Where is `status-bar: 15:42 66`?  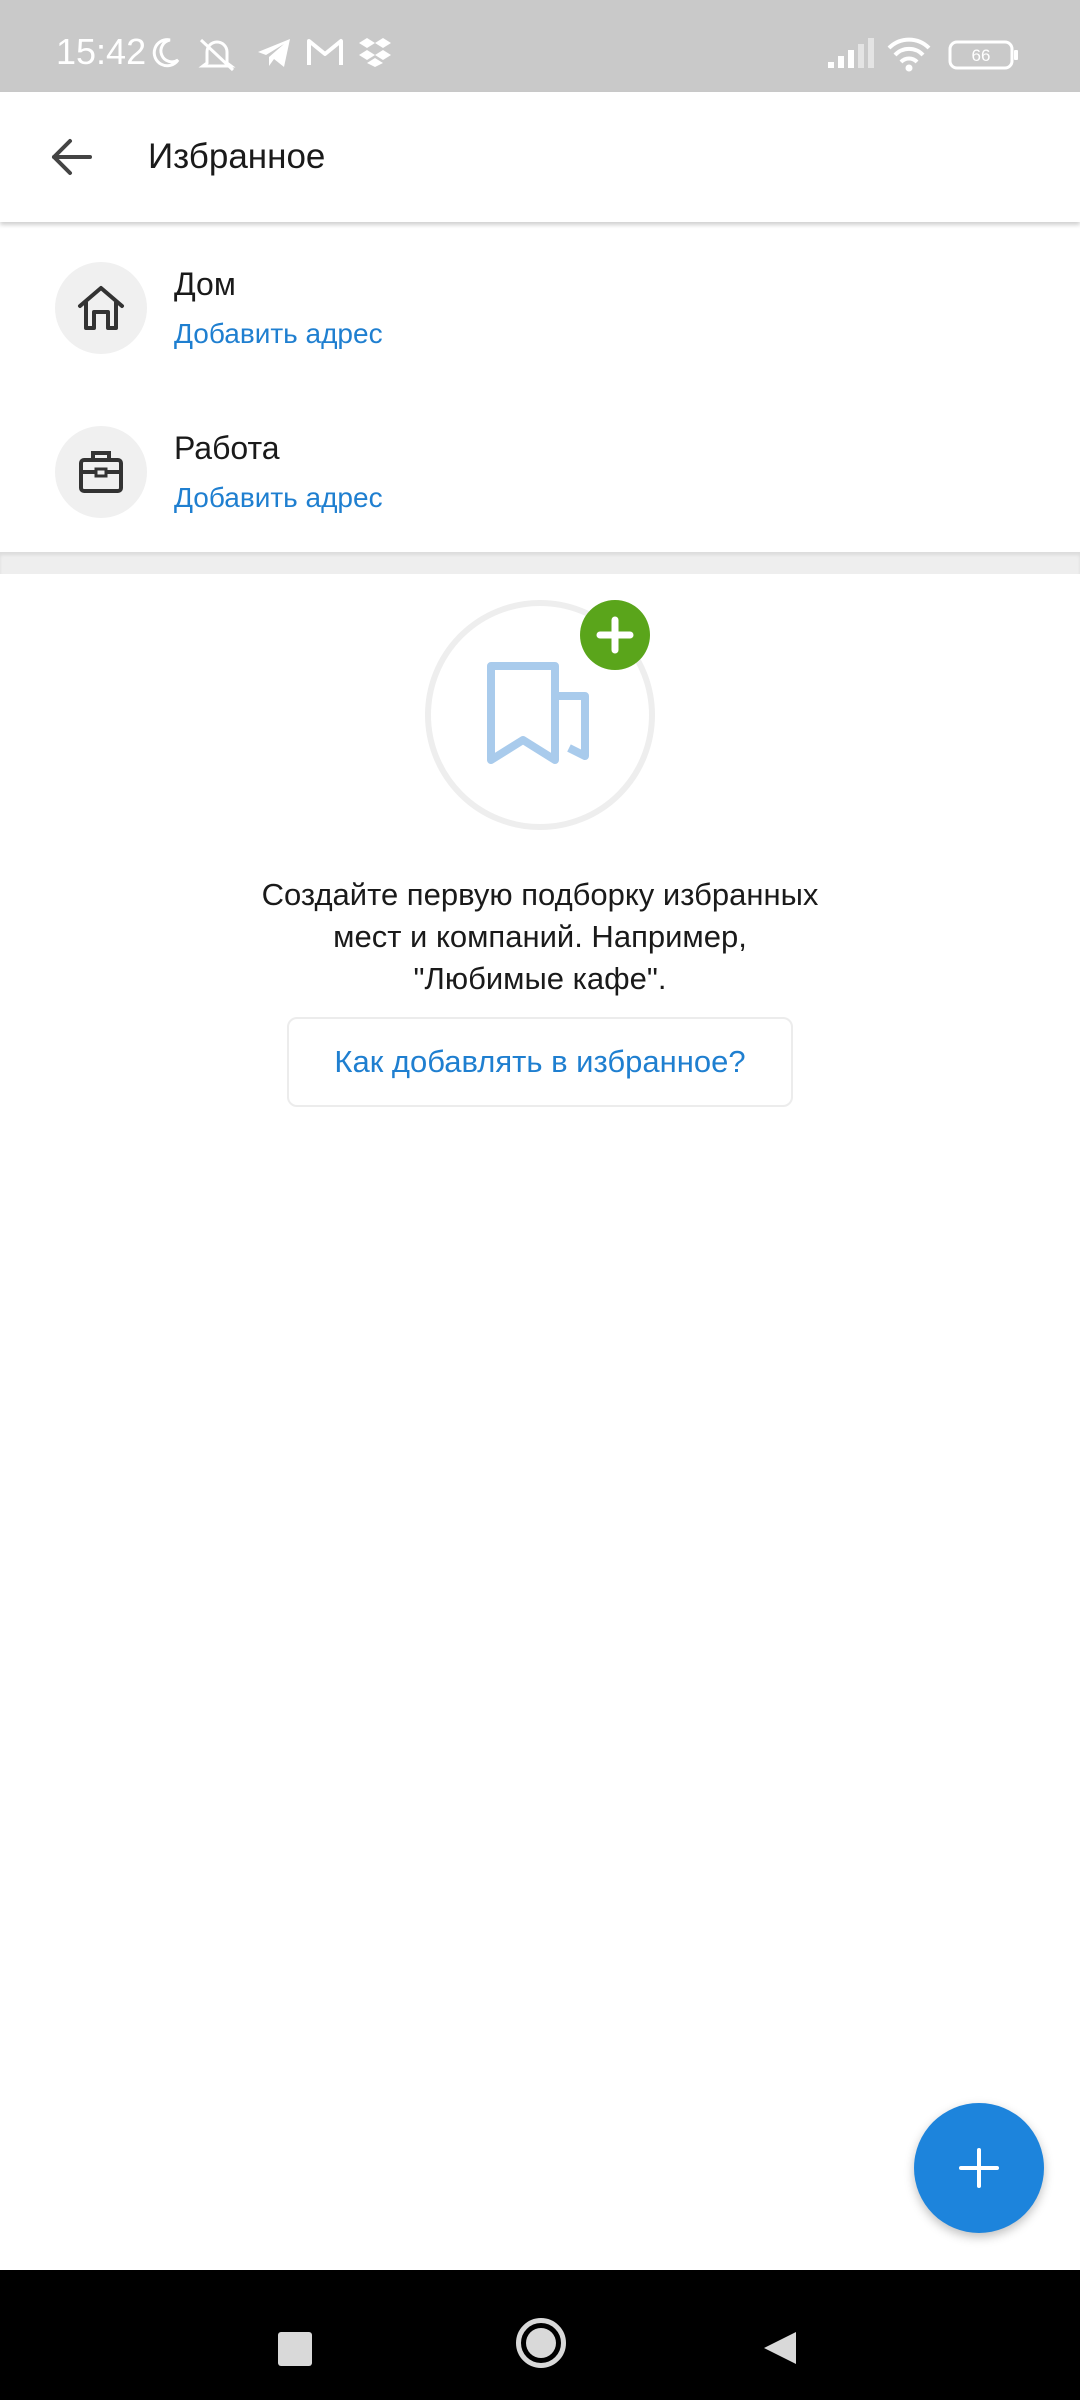 status-bar: 15:42 66 is located at coordinates (540, 46).